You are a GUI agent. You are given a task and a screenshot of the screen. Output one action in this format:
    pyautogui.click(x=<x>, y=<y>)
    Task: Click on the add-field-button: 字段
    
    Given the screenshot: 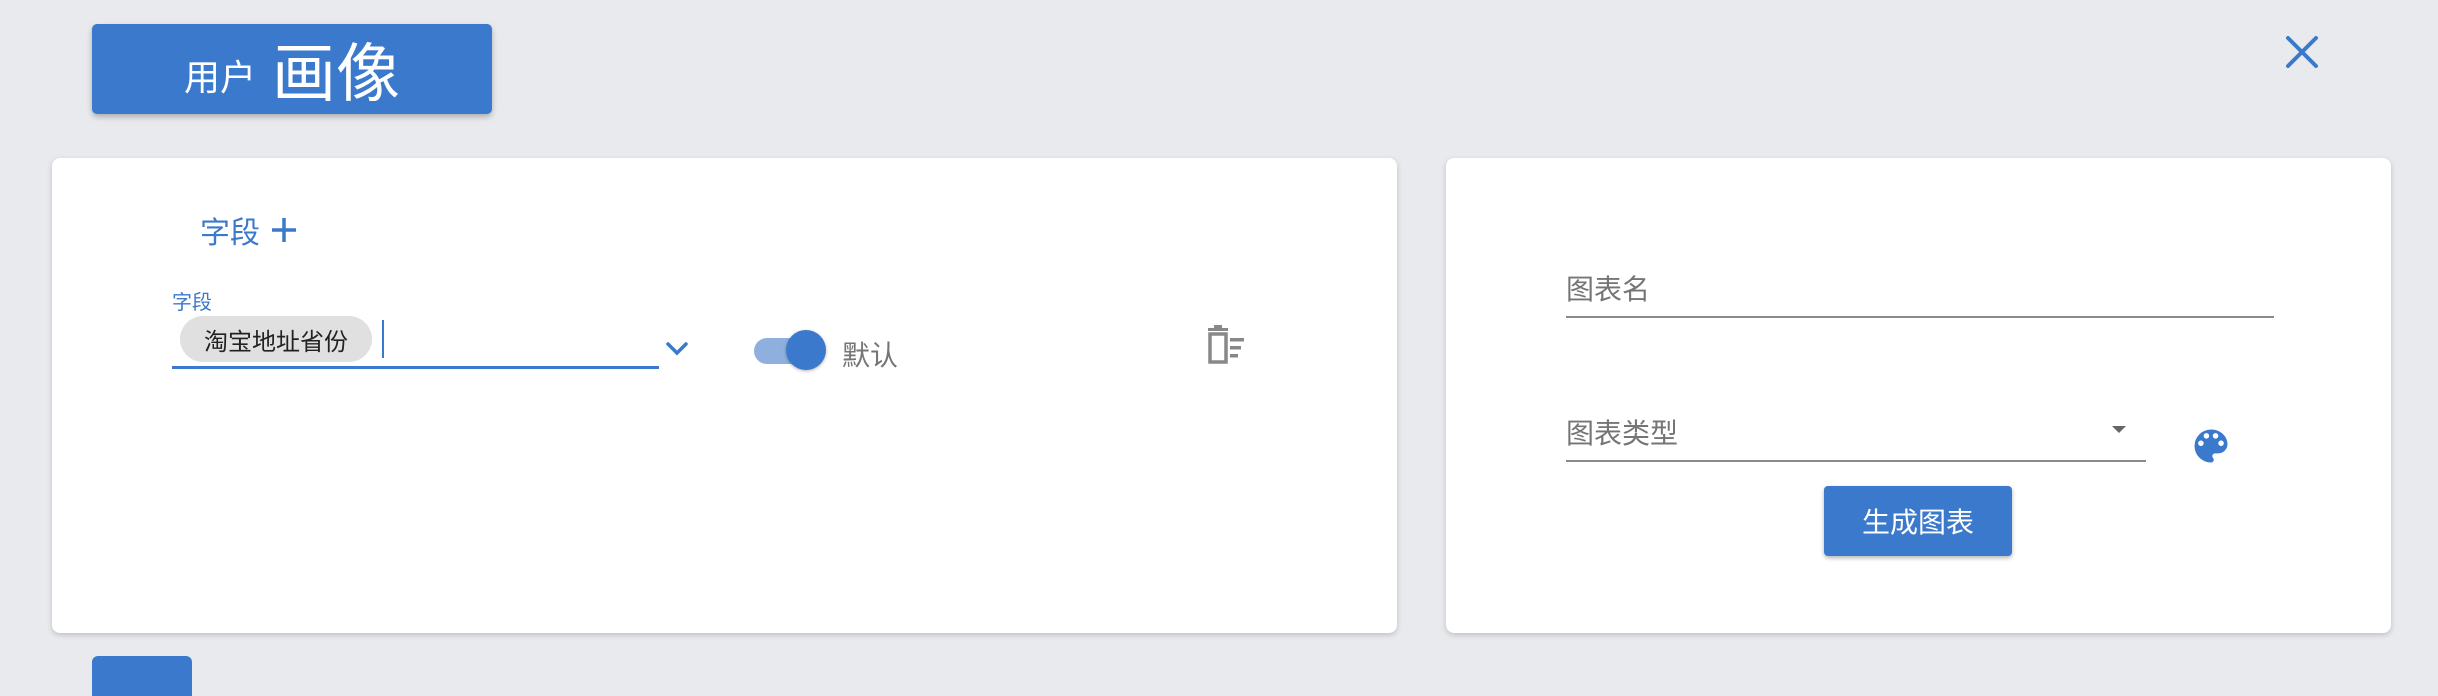 What is the action you would take?
    pyautogui.click(x=249, y=230)
    